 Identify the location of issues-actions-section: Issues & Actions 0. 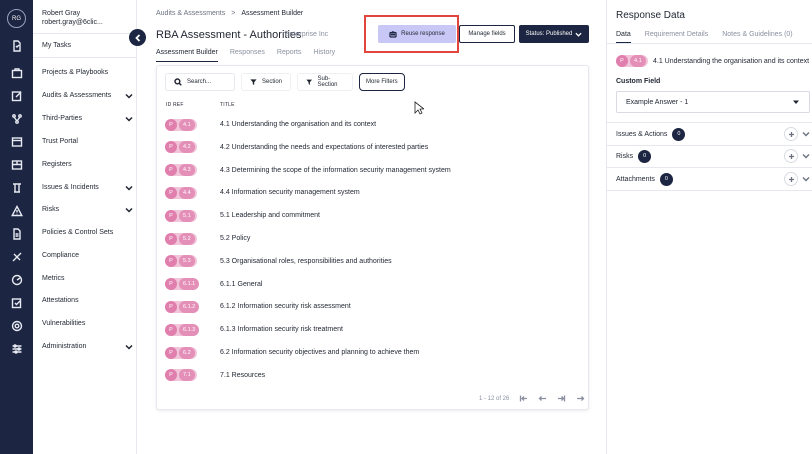
(714, 134).